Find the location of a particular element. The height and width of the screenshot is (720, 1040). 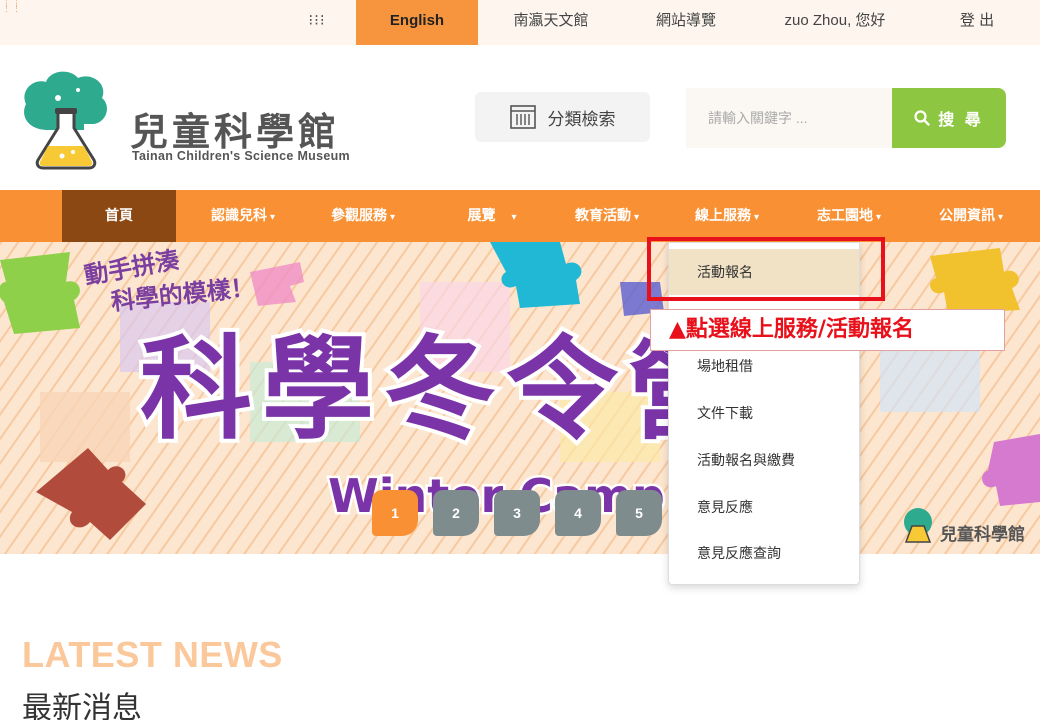

catalog-icon is located at coordinates (522, 117).